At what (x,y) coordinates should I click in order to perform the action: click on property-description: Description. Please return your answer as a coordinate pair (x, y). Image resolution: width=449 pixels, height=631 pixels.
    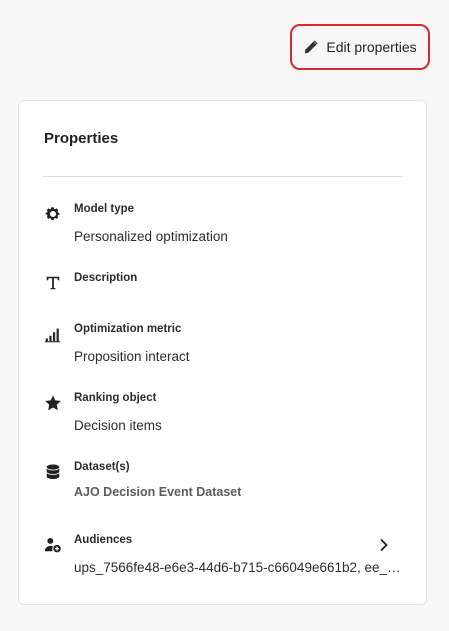
    Looking at the image, I should click on (222, 297).